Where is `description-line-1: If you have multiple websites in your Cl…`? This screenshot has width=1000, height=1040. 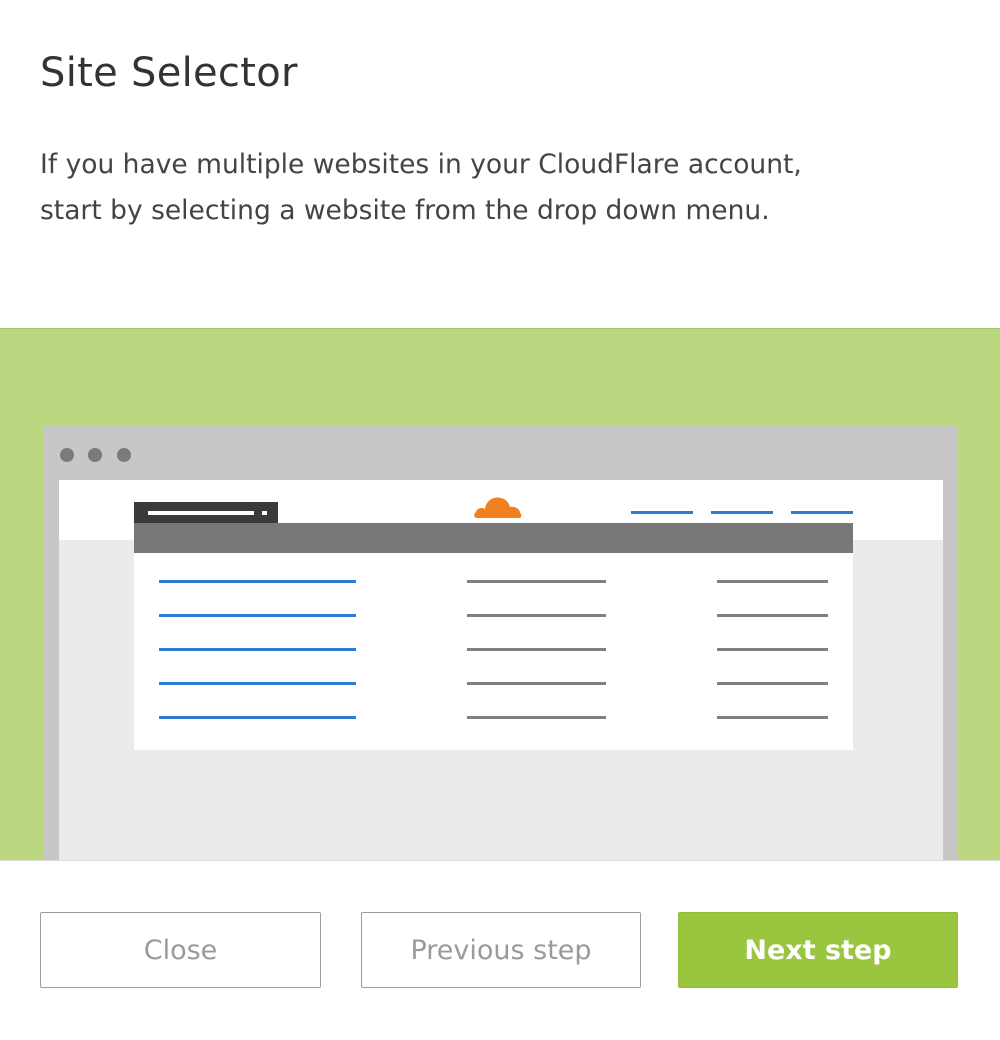 description-line-1: If you have multiple websites in your Cl… is located at coordinates (421, 164).